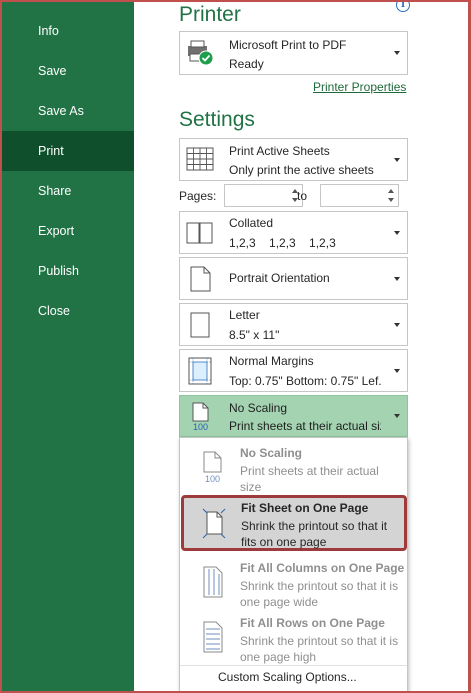 This screenshot has width=471, height=693. What do you see at coordinates (200, 278) in the screenshot?
I see `portrait-page-icon` at bounding box center [200, 278].